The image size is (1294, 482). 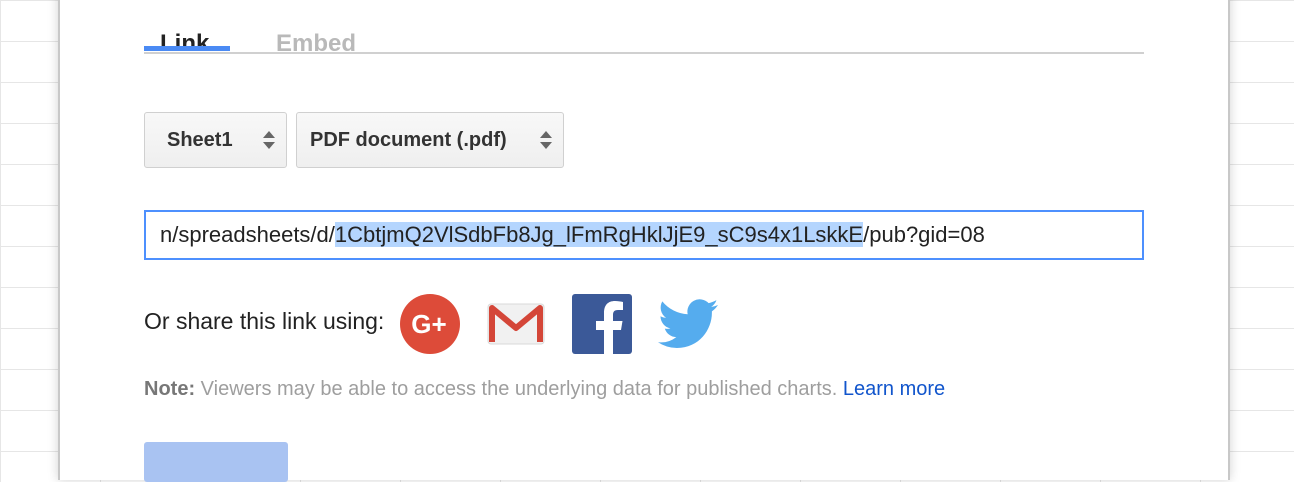 What do you see at coordinates (924, 234) in the screenshot?
I see `url-text-end: /pub?gid=08` at bounding box center [924, 234].